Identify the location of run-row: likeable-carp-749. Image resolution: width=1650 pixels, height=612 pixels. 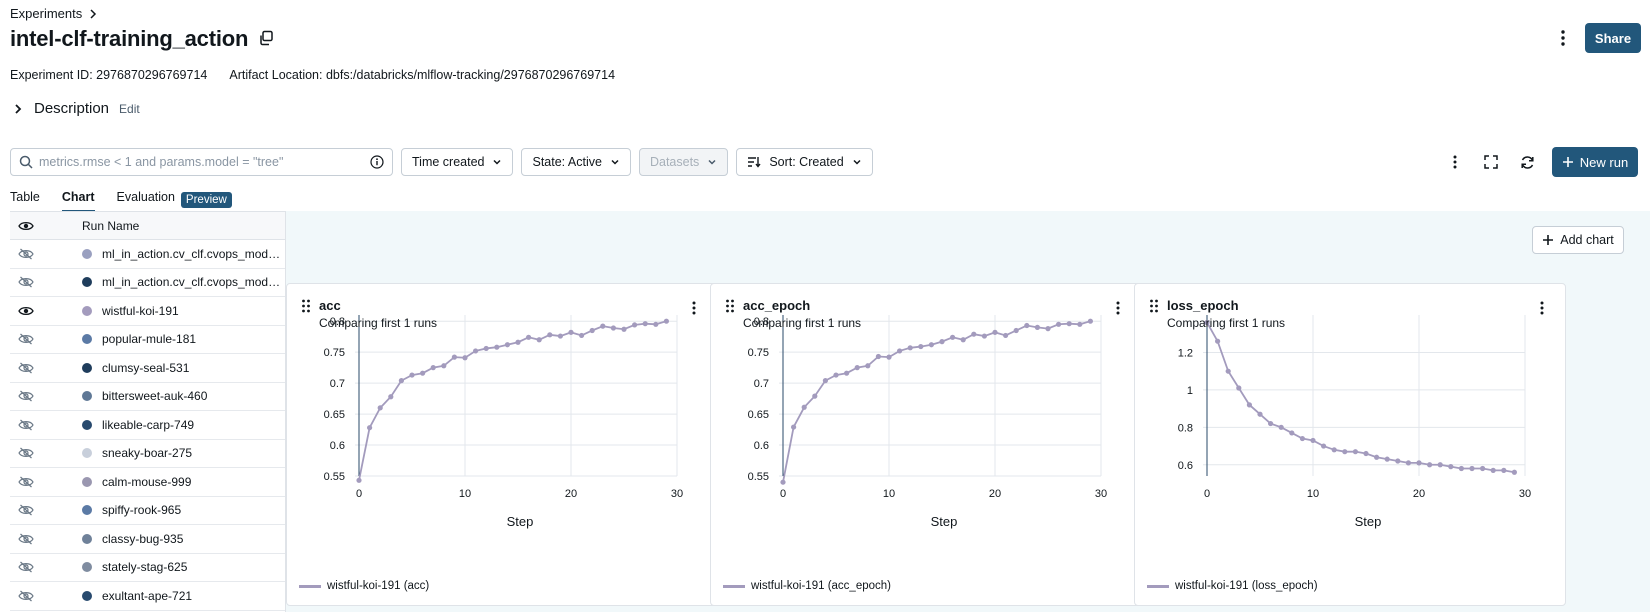
(147, 425).